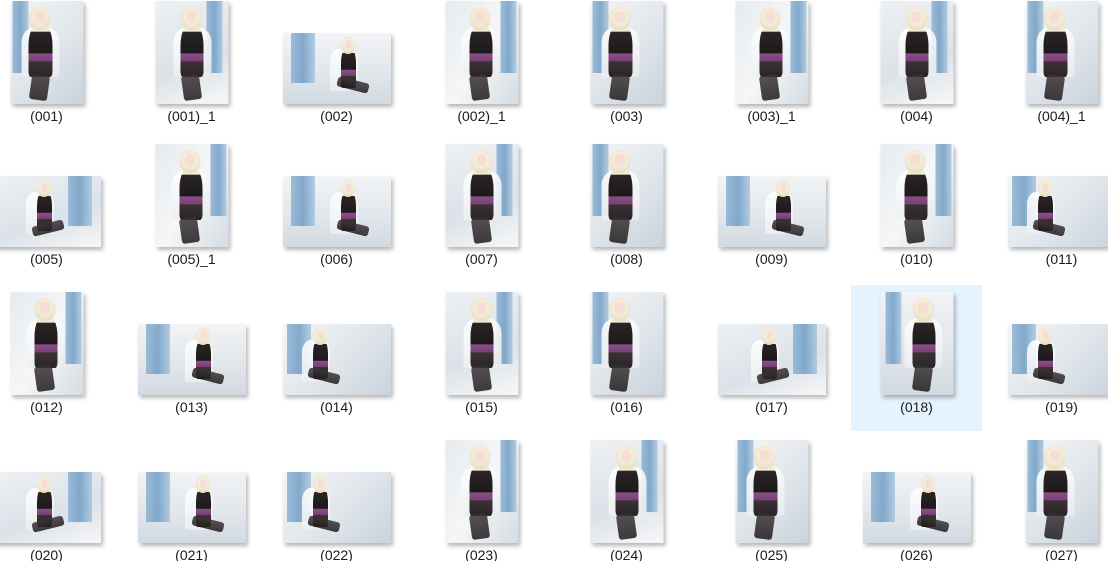  I want to click on file-item: (002), so click(336, 70).